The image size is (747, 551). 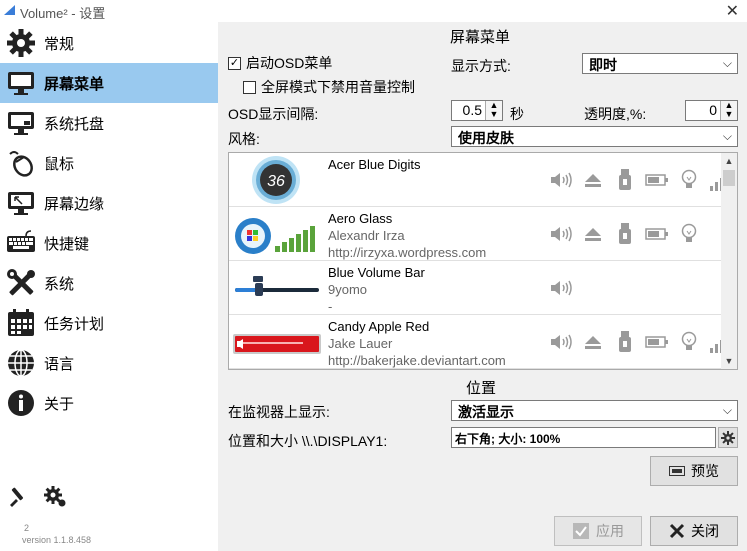 I want to click on style-select: 使用皮肤 ⌵, so click(x=594, y=136).